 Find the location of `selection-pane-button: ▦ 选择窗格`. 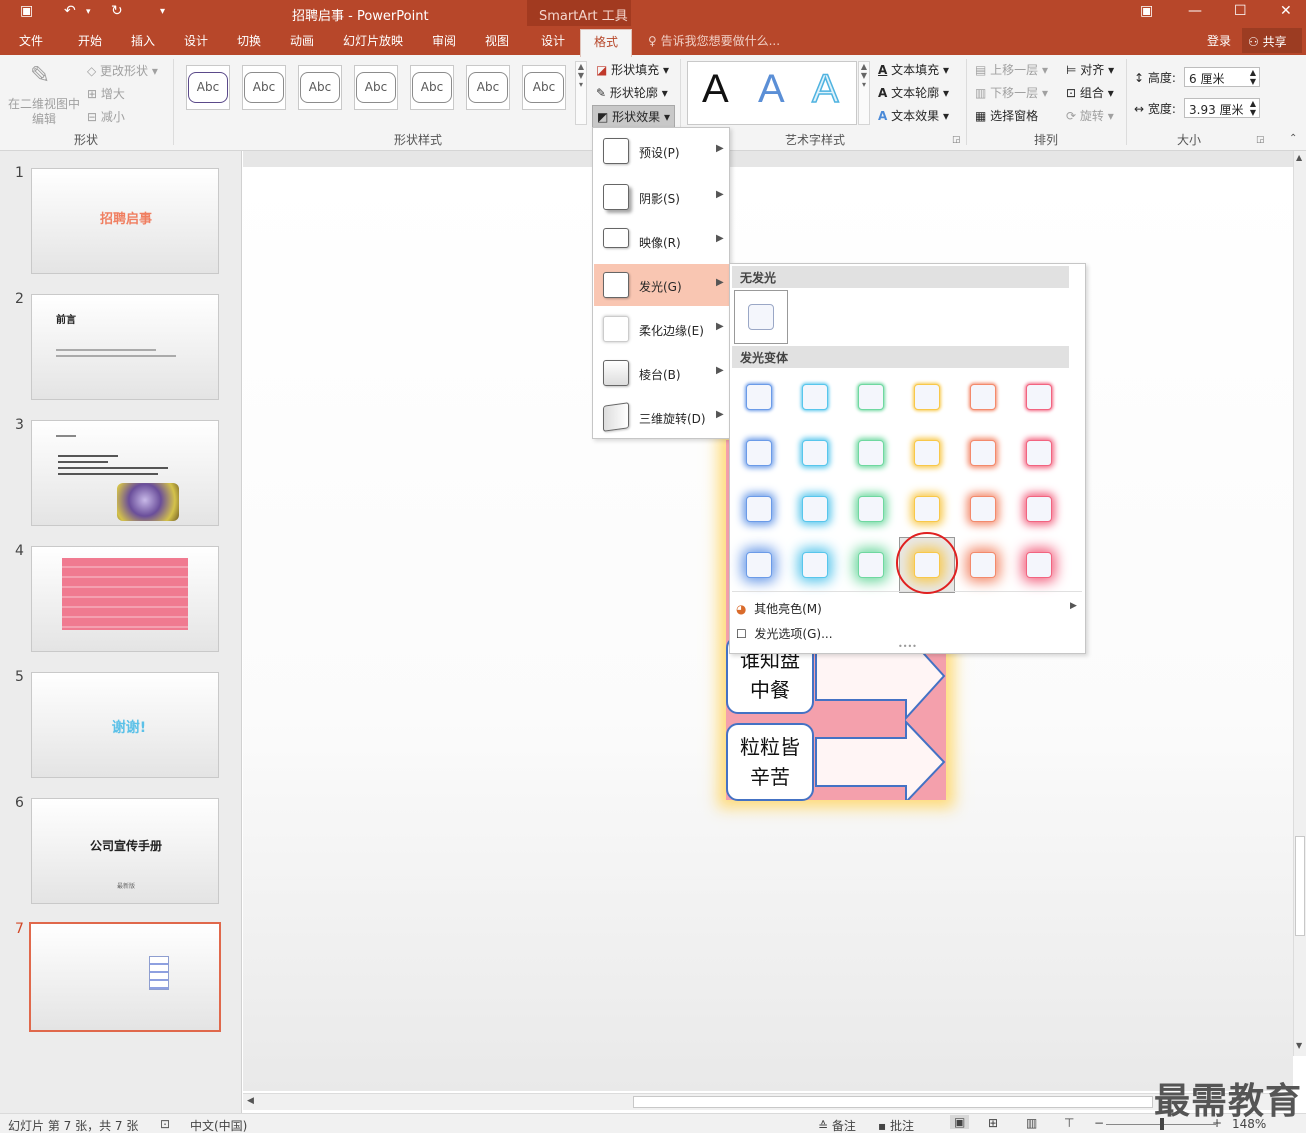

selection-pane-button: ▦ 选择窗格 is located at coordinates (1006, 115).